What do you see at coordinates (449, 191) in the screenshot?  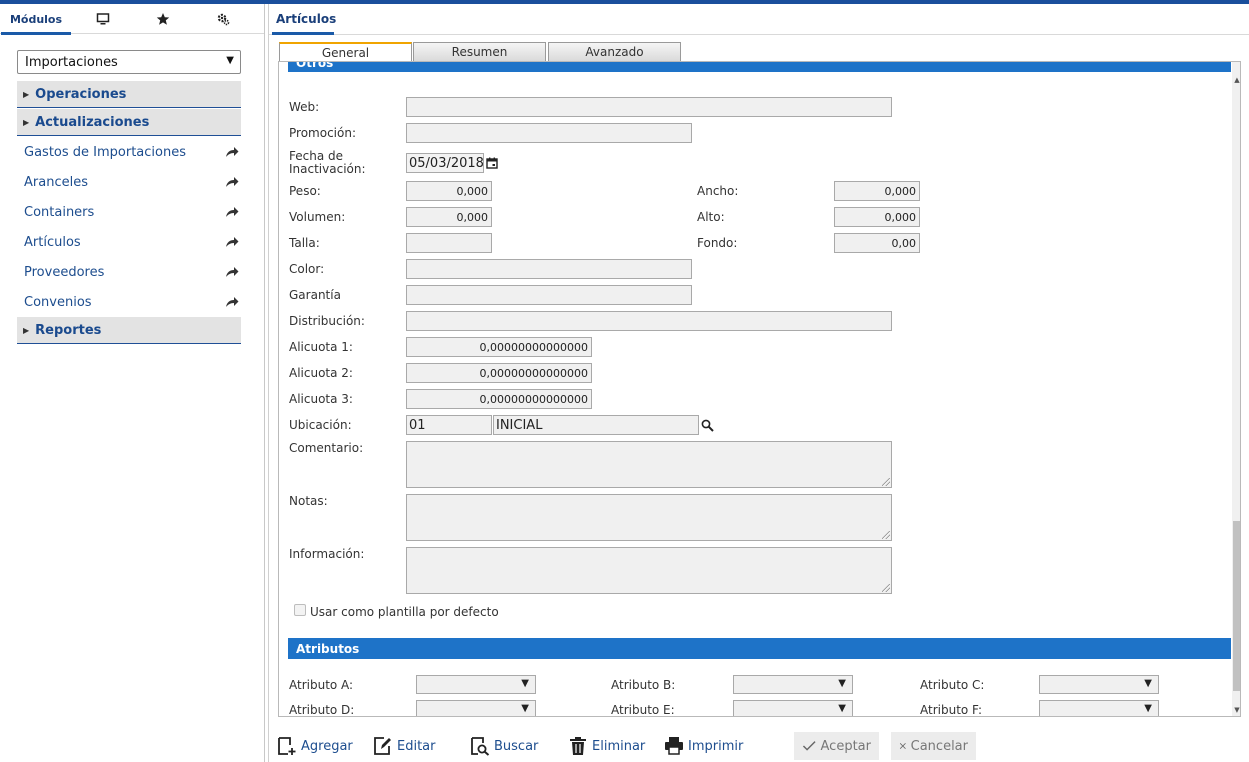 I see `peso-field: 0,000` at bounding box center [449, 191].